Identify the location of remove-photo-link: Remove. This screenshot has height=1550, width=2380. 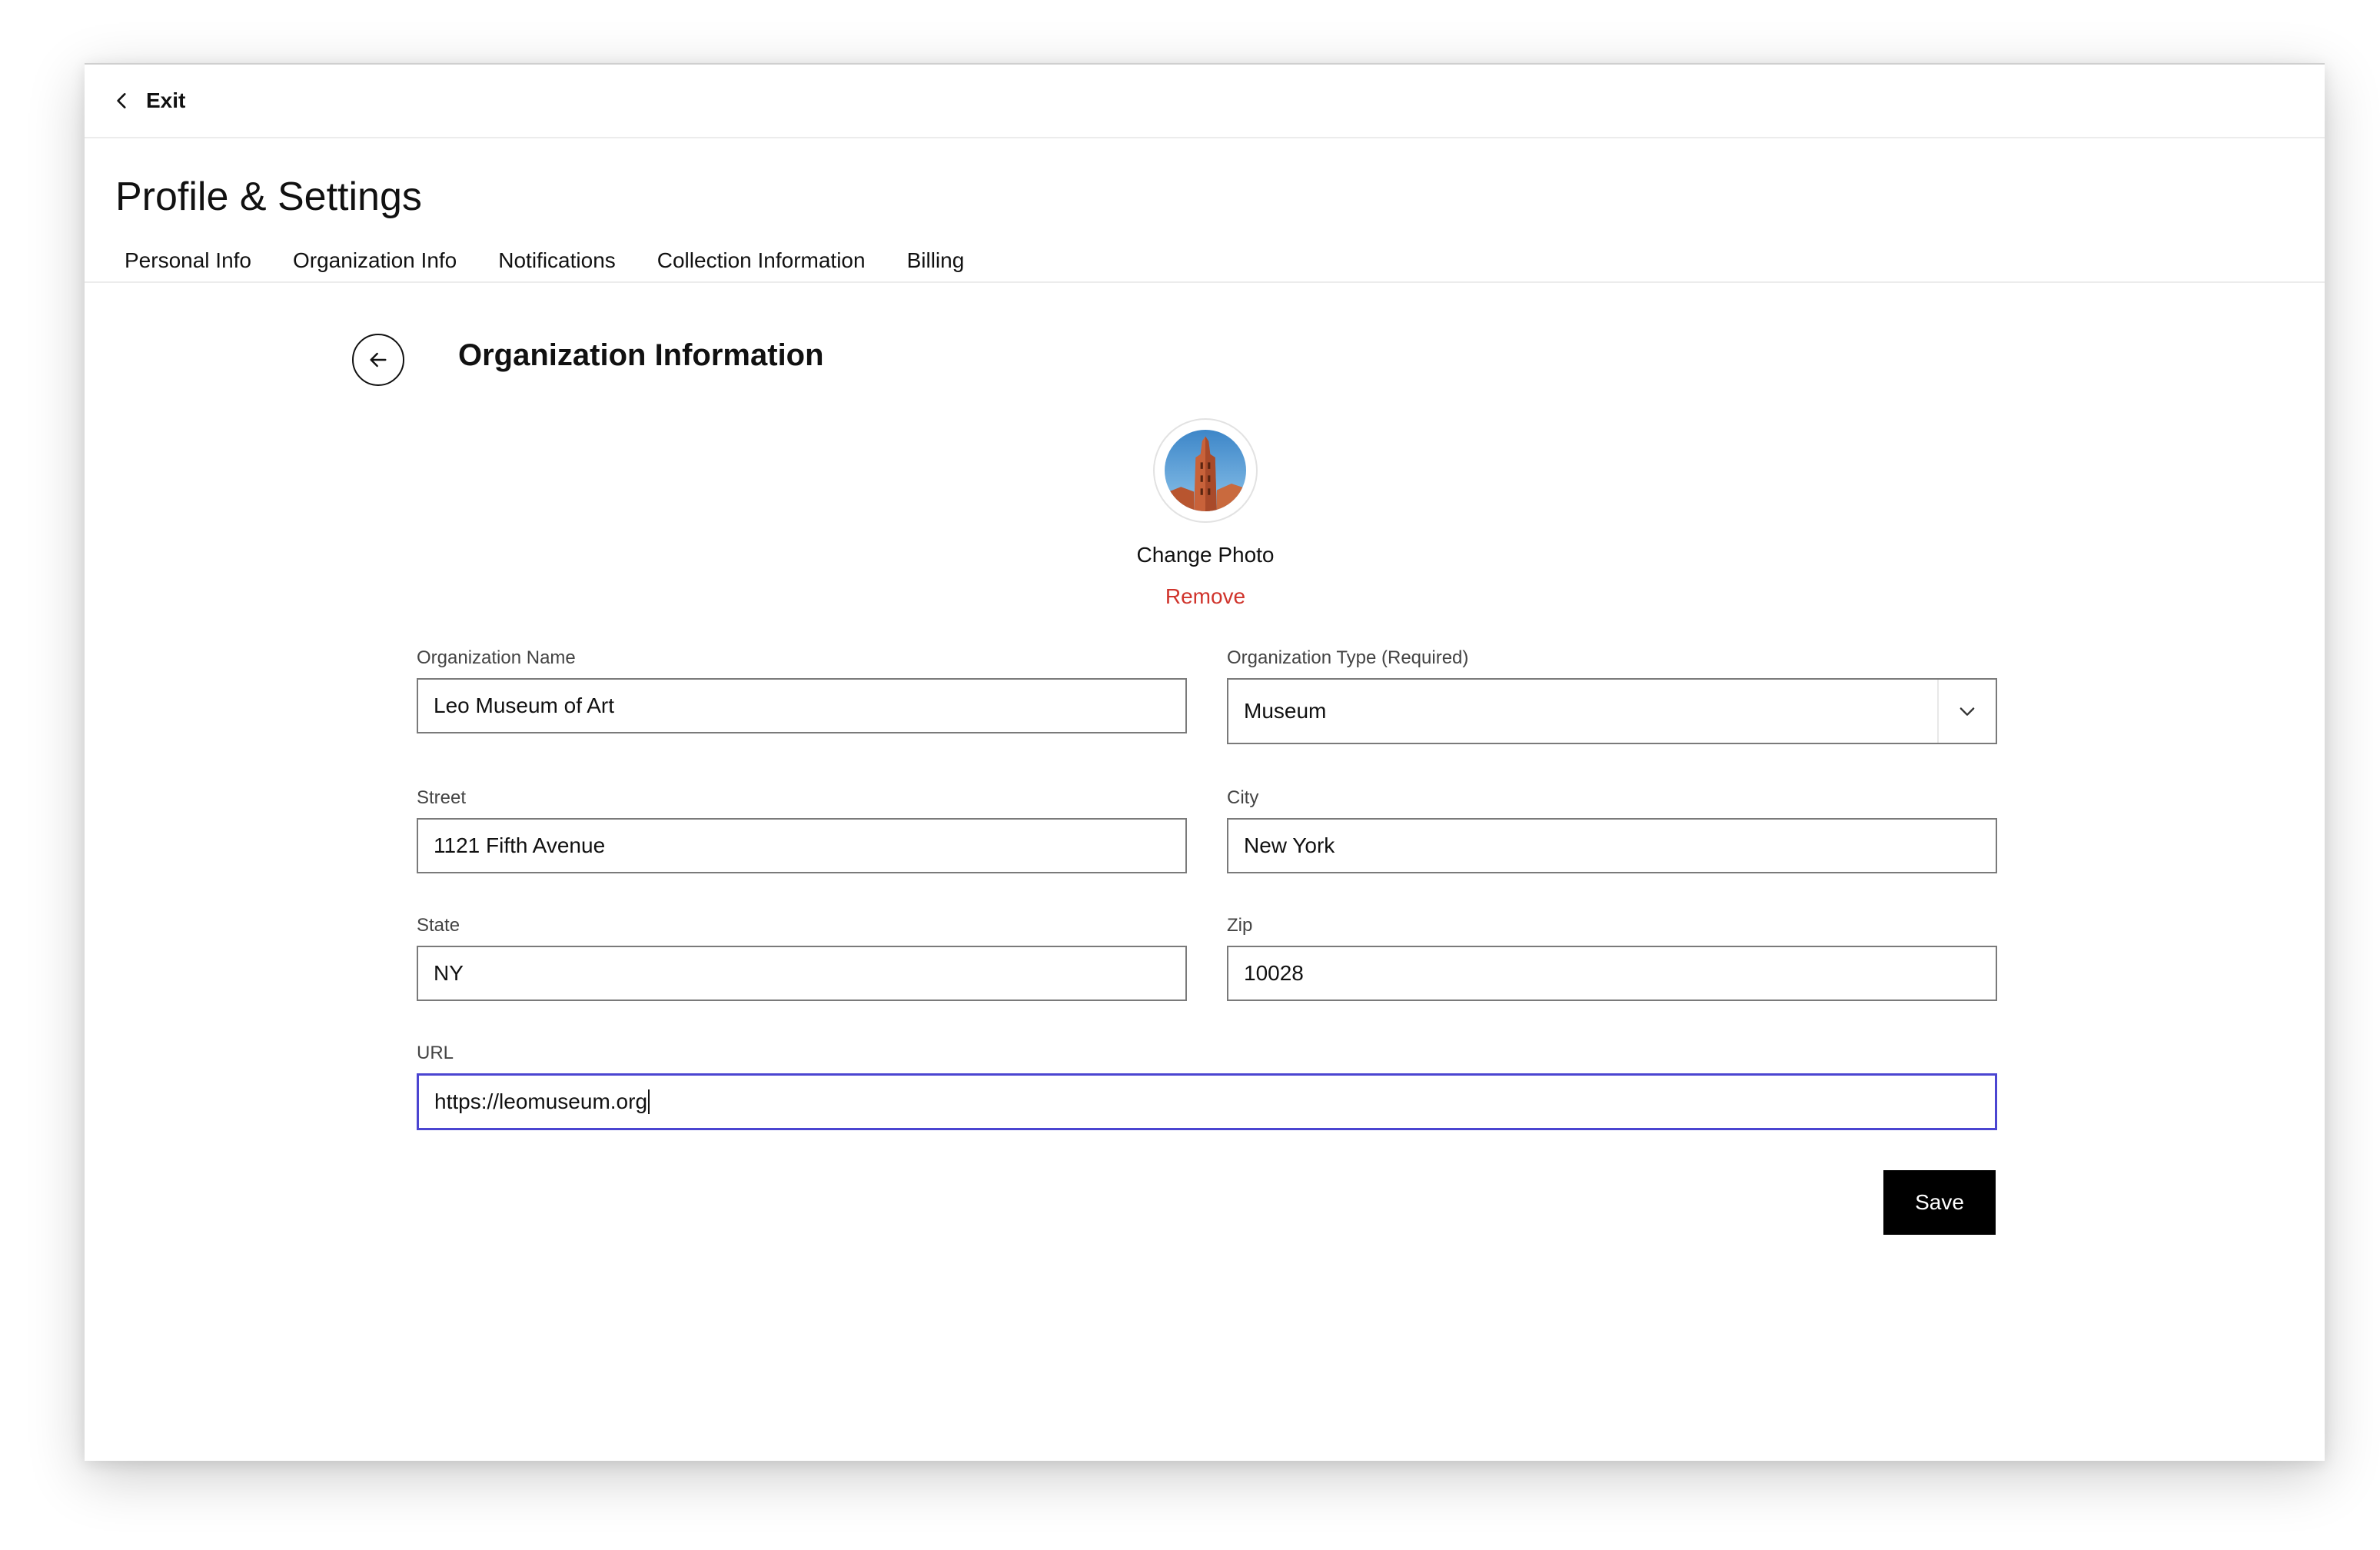
(1205, 596).